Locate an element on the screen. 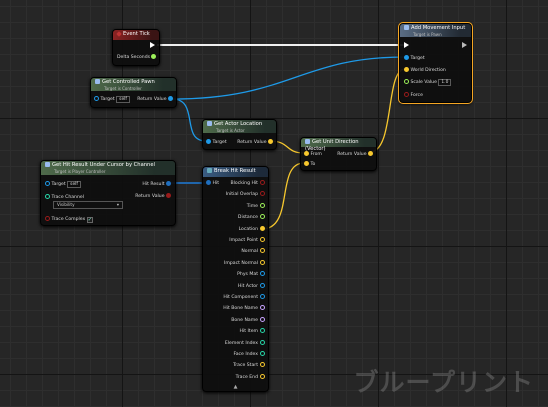 This screenshot has width=548, height=407. trace-complex-label: Trace Complex is located at coordinates (68, 219).